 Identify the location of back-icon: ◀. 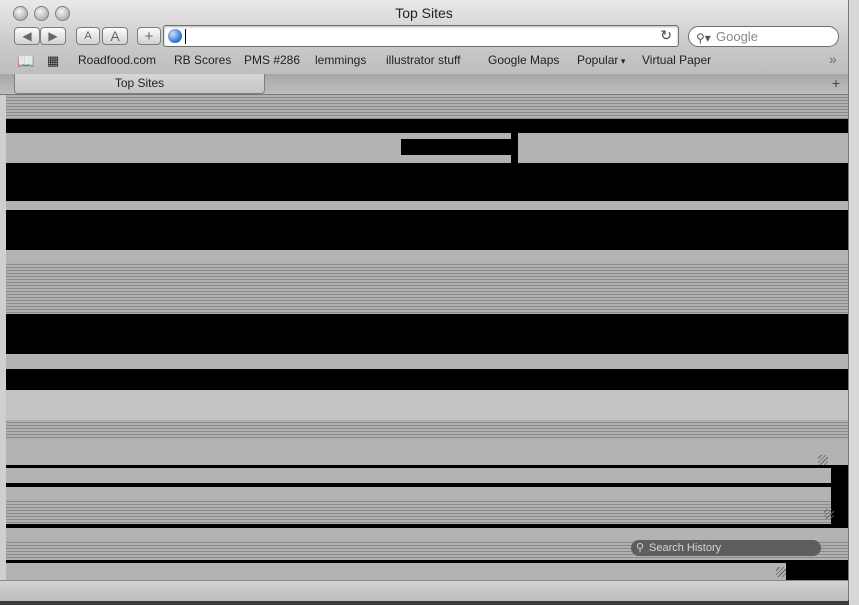
(27, 36).